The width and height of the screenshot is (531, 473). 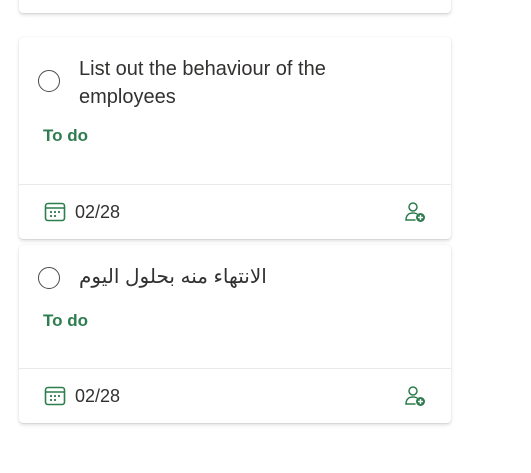 I want to click on previous-task-card, so click(x=235, y=6).